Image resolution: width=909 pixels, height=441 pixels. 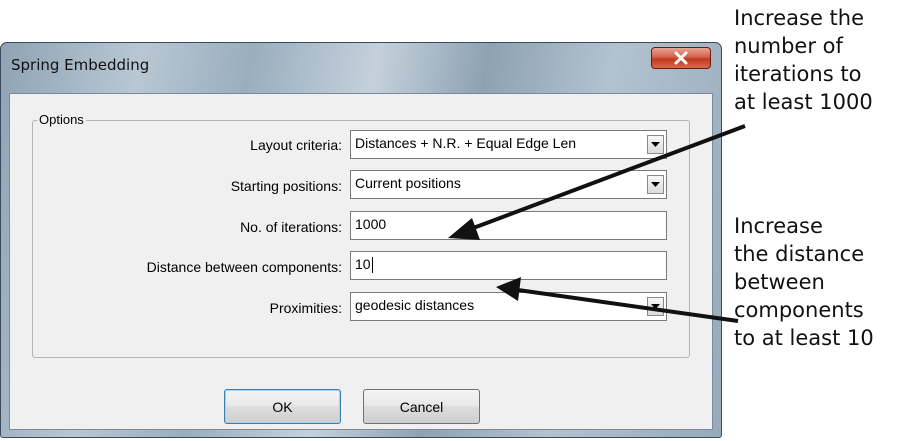 What do you see at coordinates (597, 182) in the screenshot?
I see `iterations-arrow` at bounding box center [597, 182].